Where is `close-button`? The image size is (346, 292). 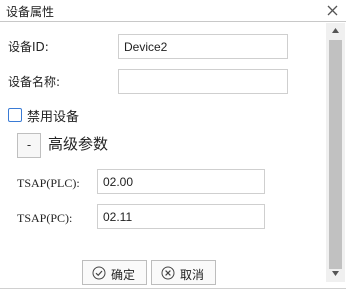 close-button is located at coordinates (332, 11).